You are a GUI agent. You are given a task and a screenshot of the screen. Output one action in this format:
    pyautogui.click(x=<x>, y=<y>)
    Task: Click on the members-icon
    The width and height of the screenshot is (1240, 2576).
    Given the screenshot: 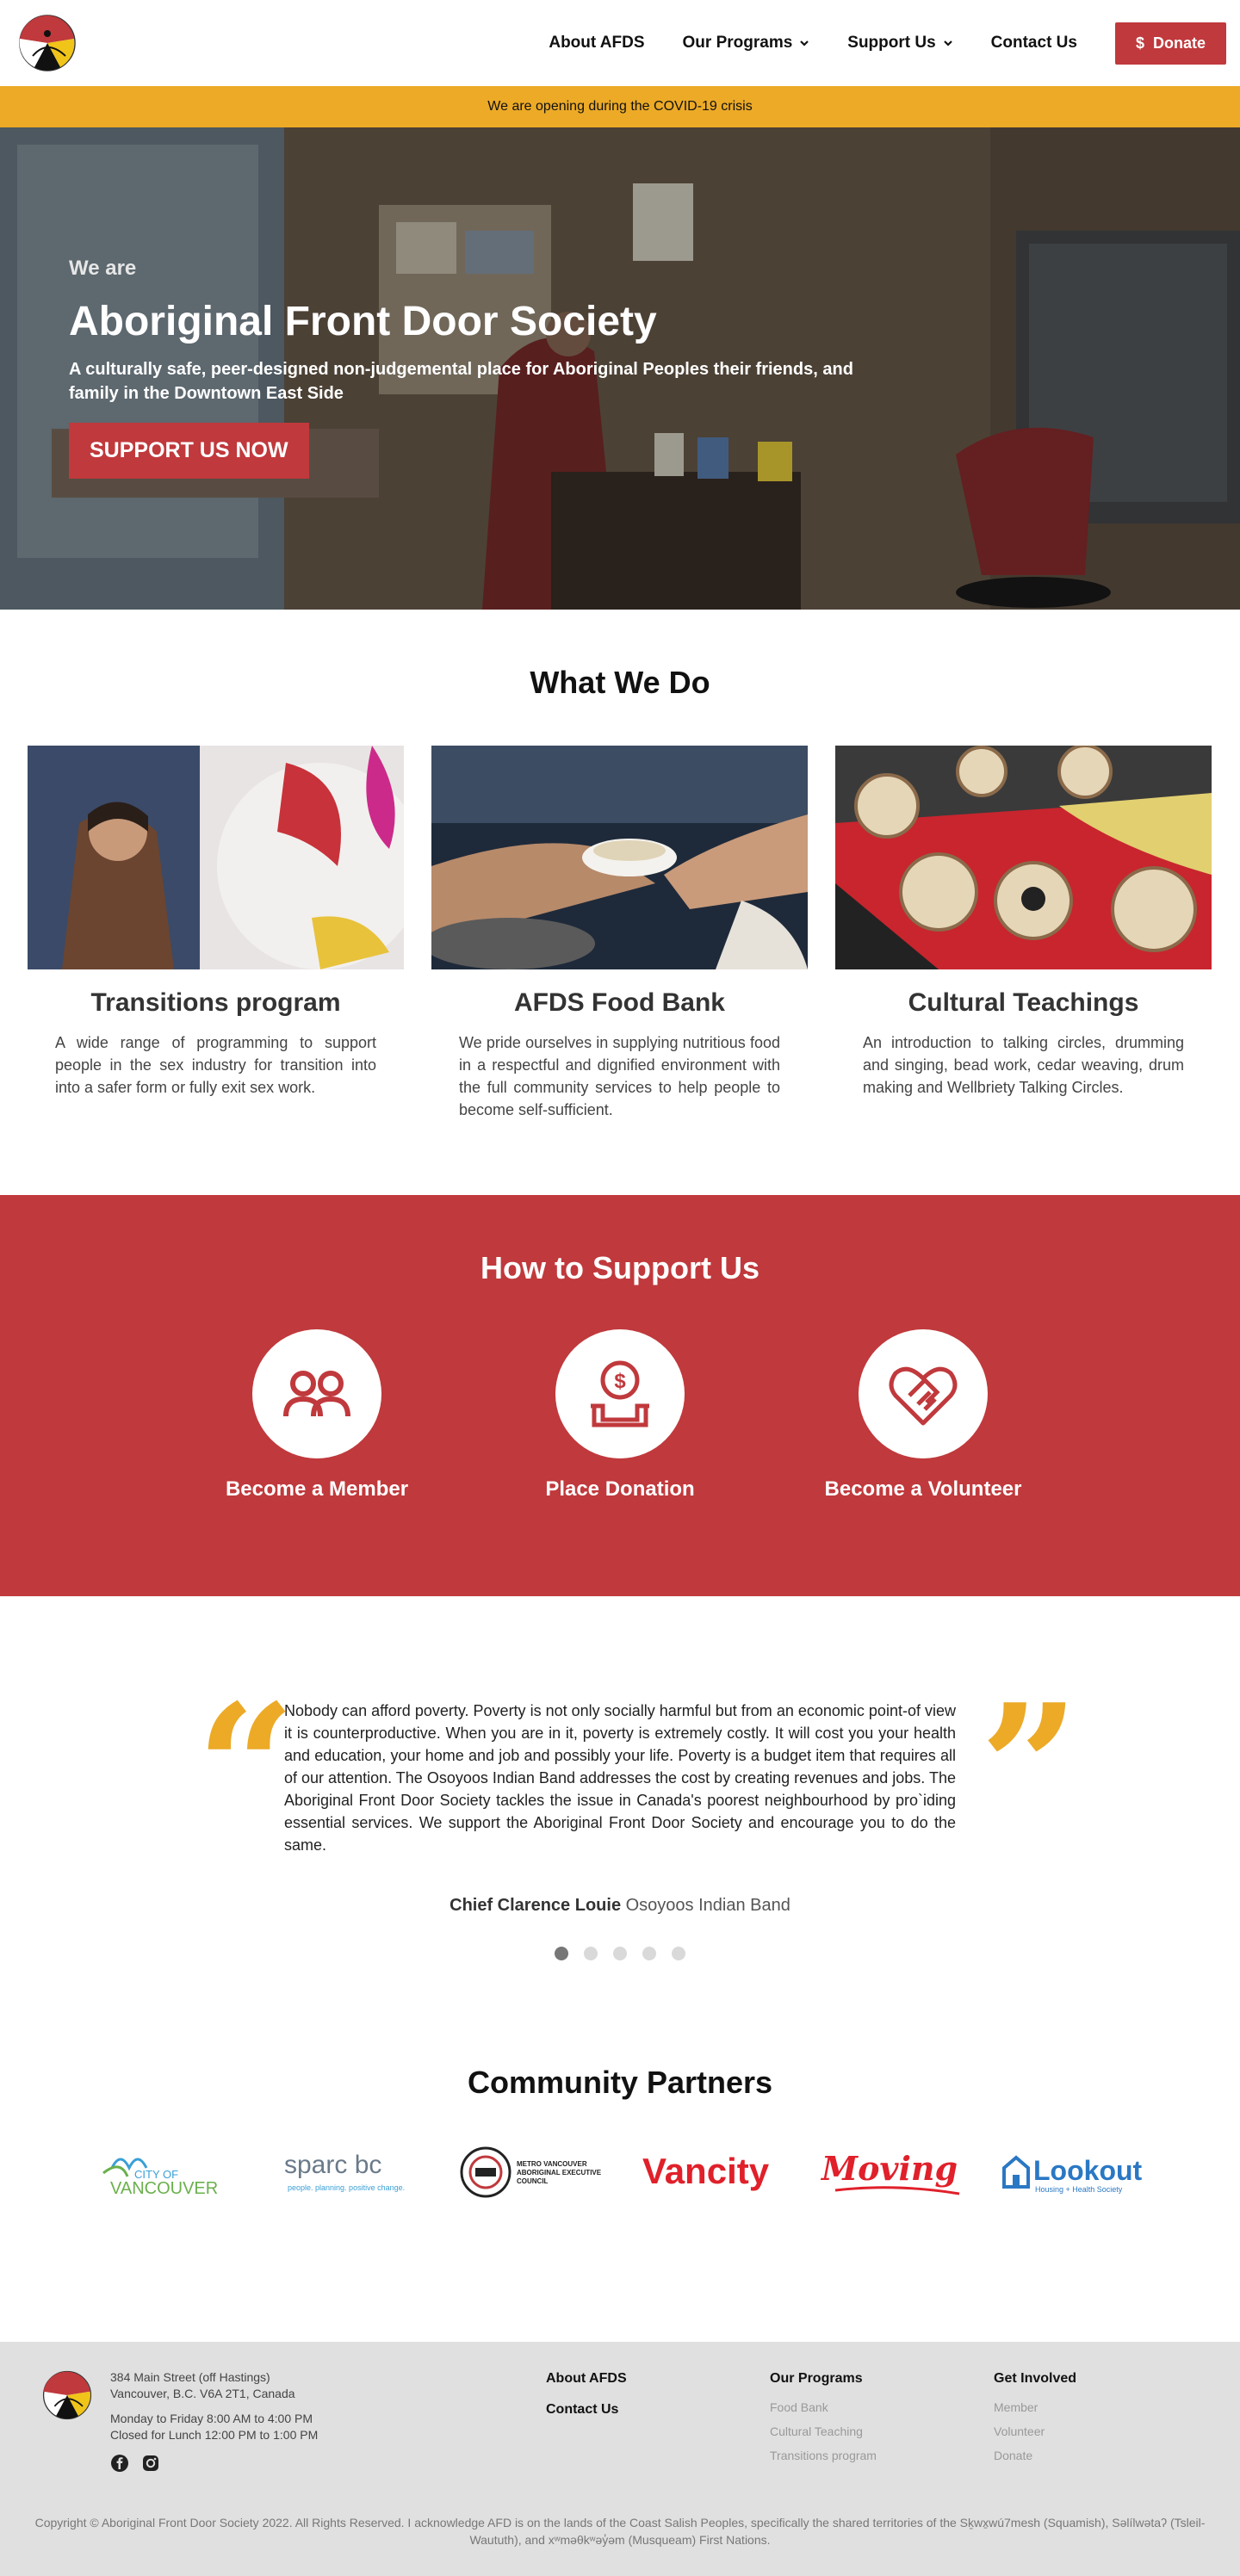 What is the action you would take?
    pyautogui.click(x=317, y=1394)
    